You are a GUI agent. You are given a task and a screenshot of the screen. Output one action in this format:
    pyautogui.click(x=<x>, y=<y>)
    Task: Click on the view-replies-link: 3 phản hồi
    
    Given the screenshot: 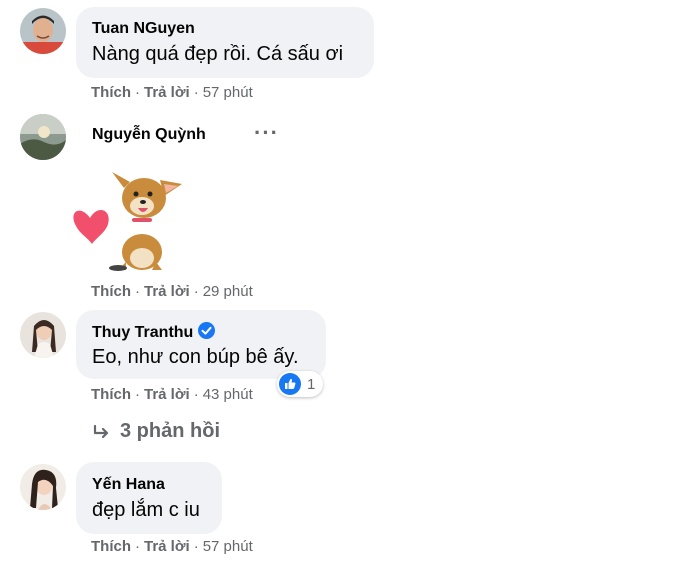 What is the action you would take?
    pyautogui.click(x=156, y=431)
    